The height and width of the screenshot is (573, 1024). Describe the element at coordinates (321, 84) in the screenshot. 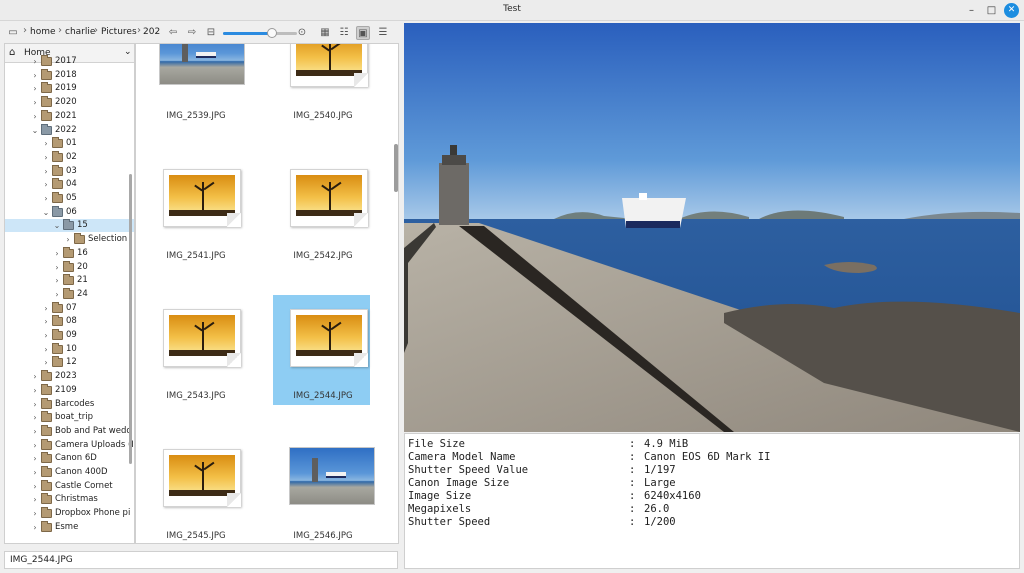

I see `thumbnail-item: IMG_2540.JPG` at that location.